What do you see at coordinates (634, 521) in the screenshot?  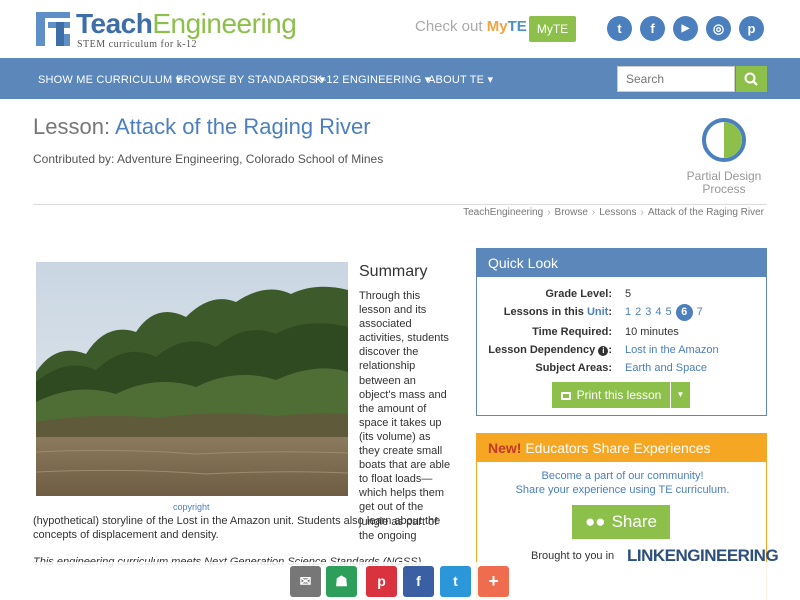 I see `share-label: Share` at bounding box center [634, 521].